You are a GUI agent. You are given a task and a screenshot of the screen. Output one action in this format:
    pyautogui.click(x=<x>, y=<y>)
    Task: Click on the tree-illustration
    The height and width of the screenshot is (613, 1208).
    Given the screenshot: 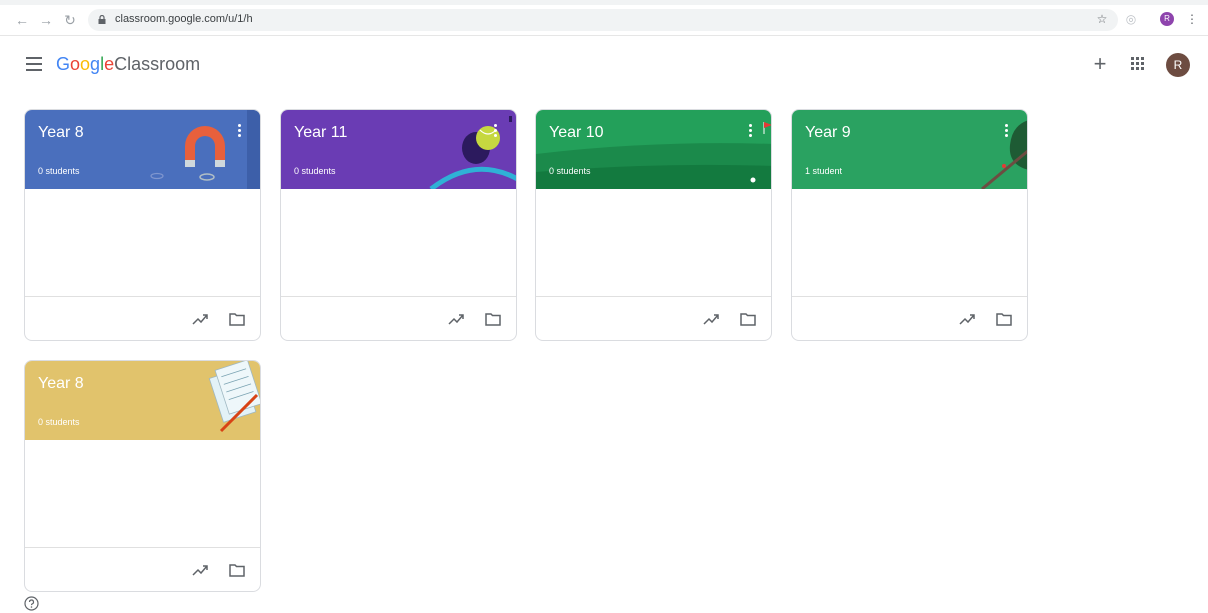 What is the action you would take?
    pyautogui.click(x=1004, y=154)
    